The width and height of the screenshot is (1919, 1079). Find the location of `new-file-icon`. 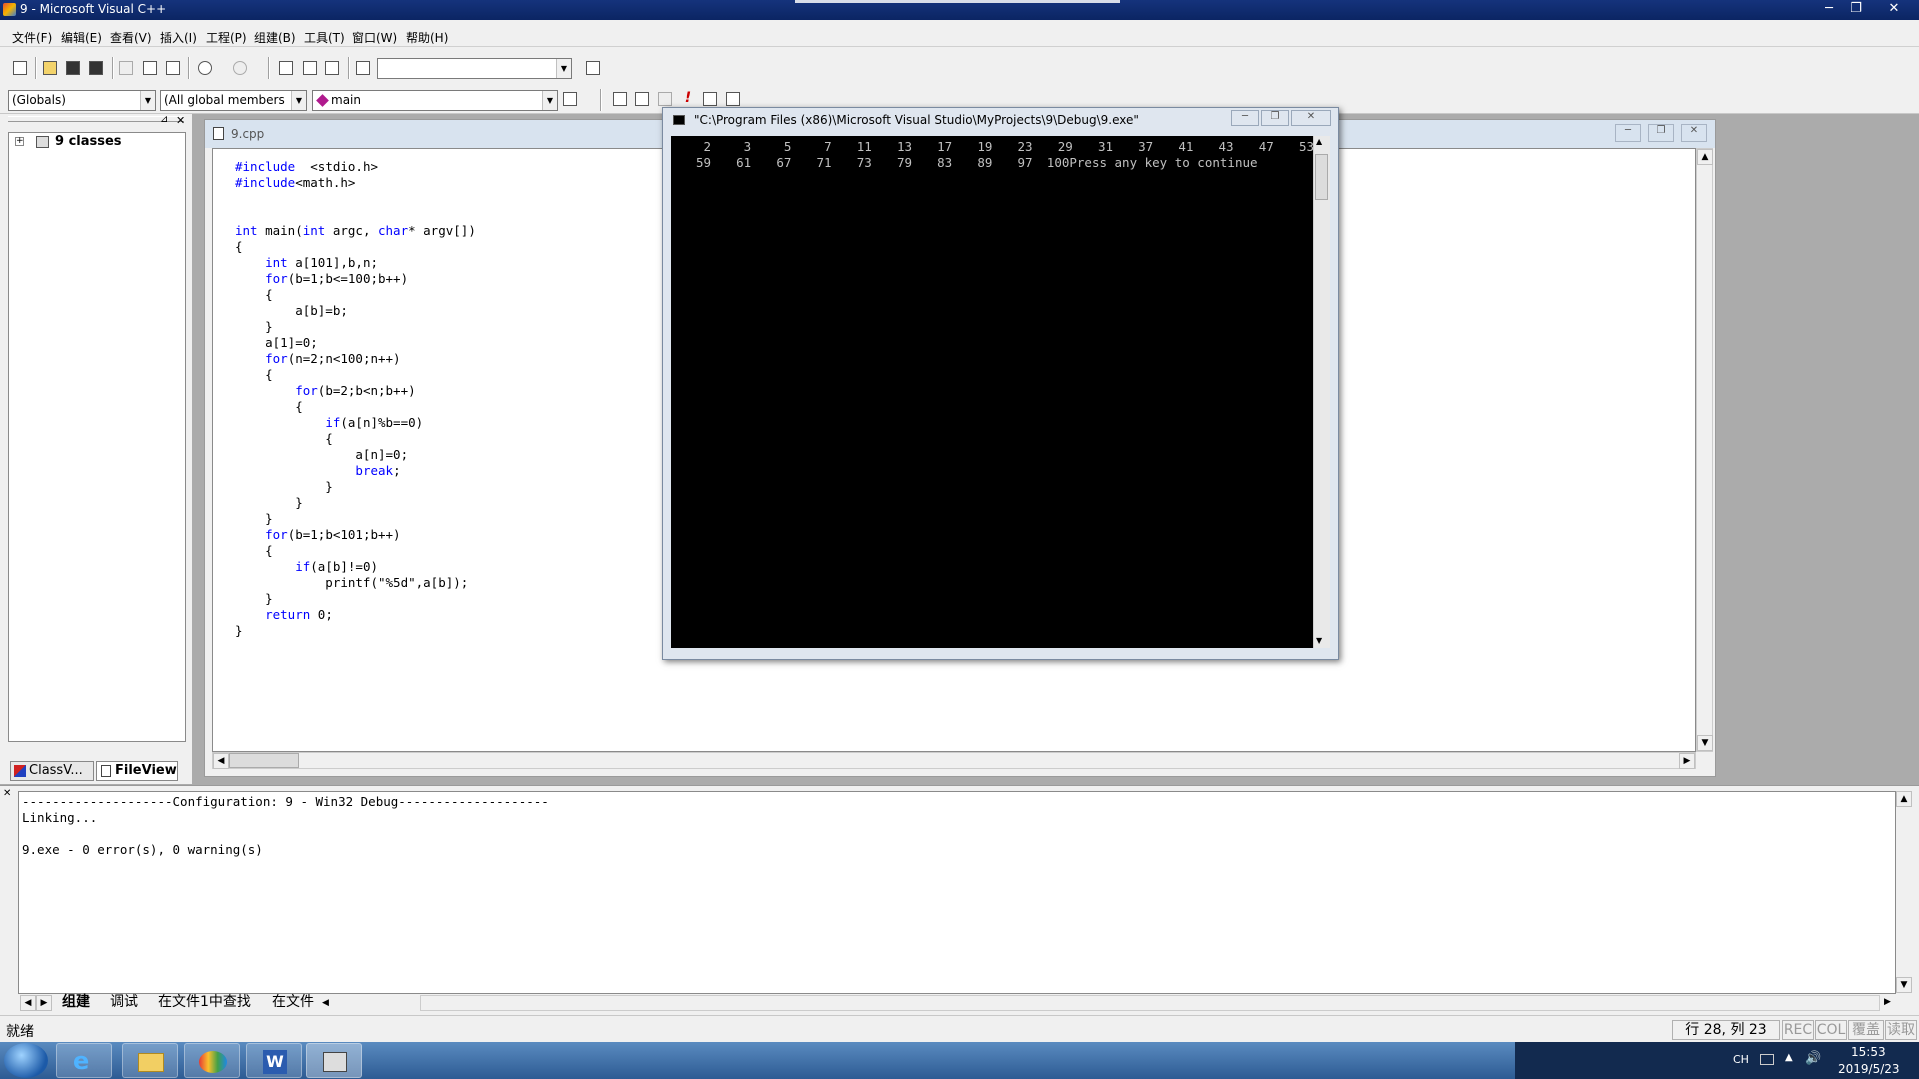

new-file-icon is located at coordinates (20, 68).